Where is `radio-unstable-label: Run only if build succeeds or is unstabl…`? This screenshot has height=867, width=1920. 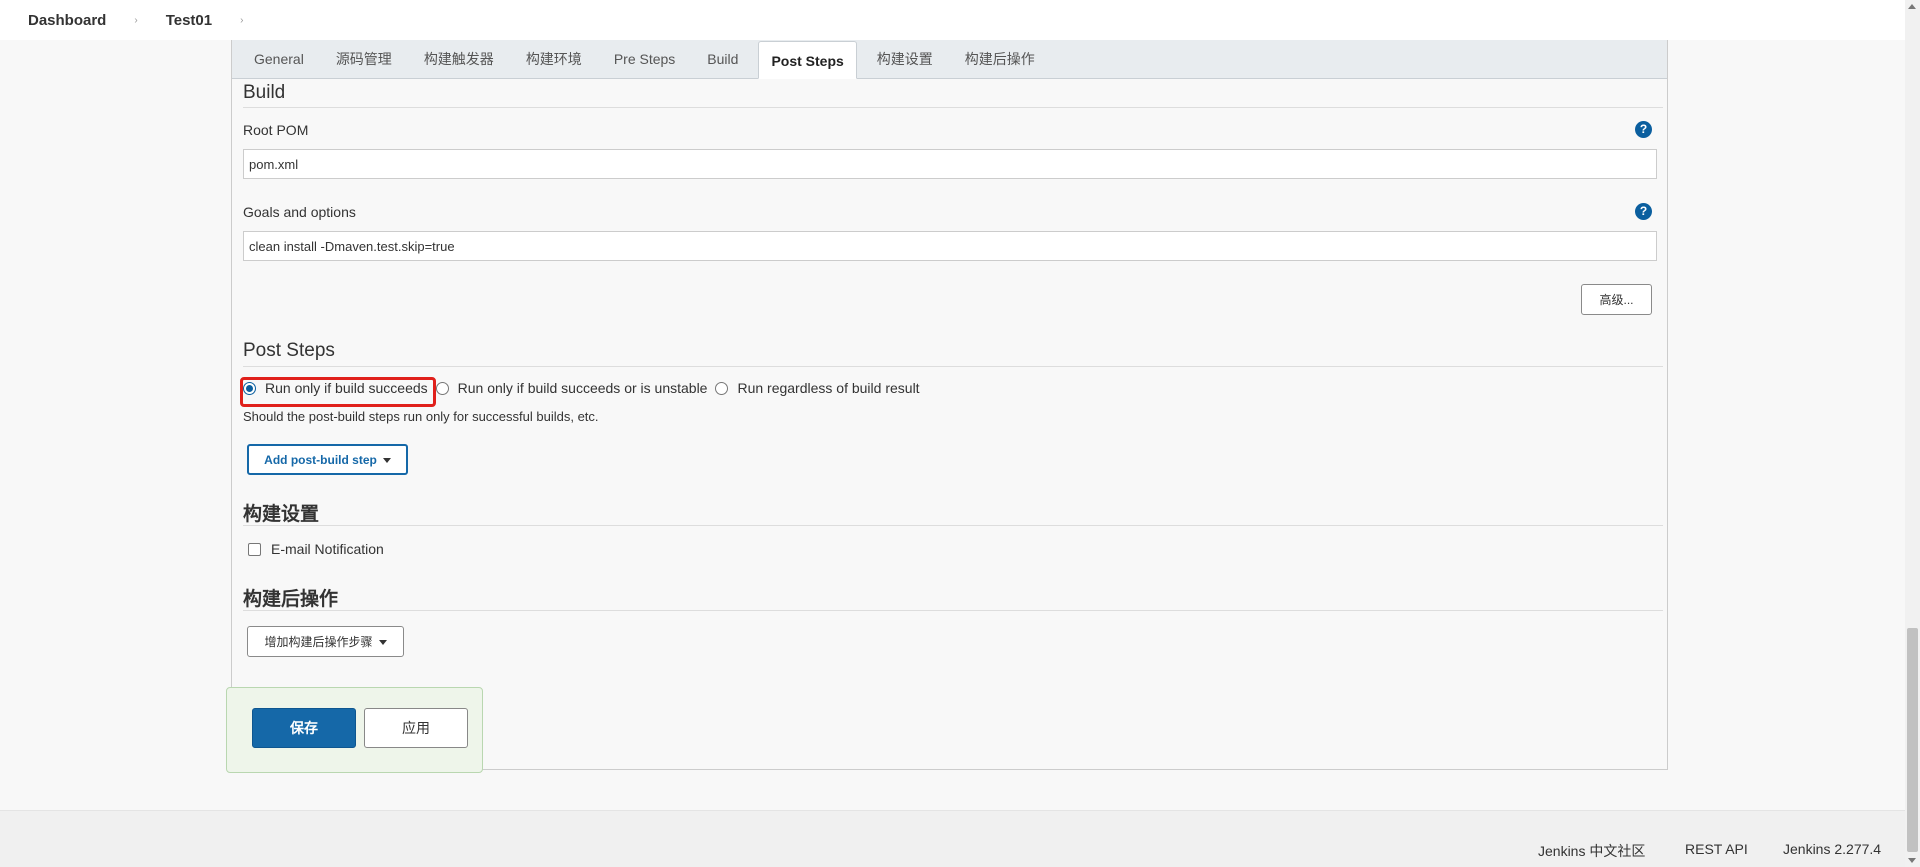 radio-unstable-label: Run only if build succeeds or is unstabl… is located at coordinates (582, 388).